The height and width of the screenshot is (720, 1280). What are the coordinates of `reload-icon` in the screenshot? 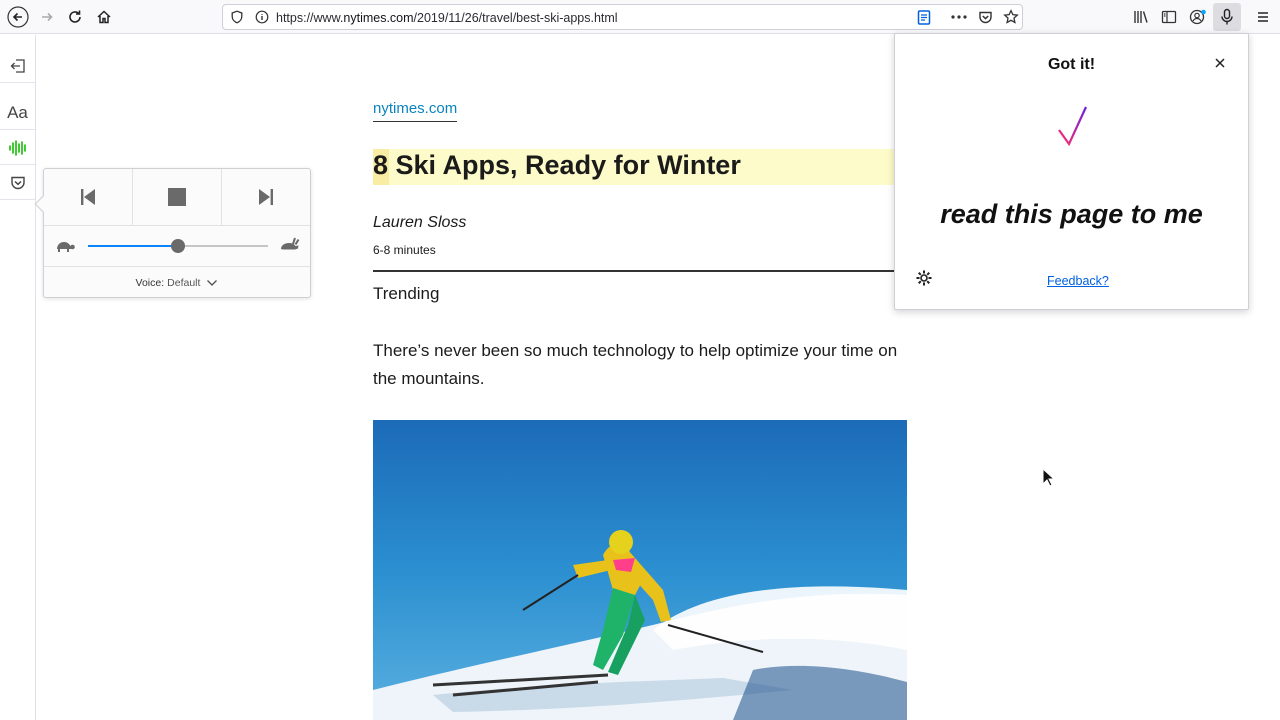 It's located at (75, 16).